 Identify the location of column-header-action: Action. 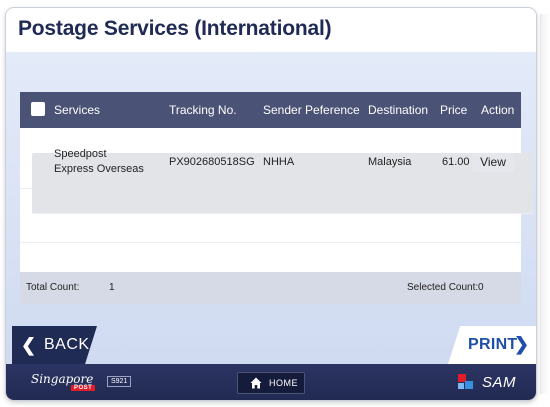
(498, 110).